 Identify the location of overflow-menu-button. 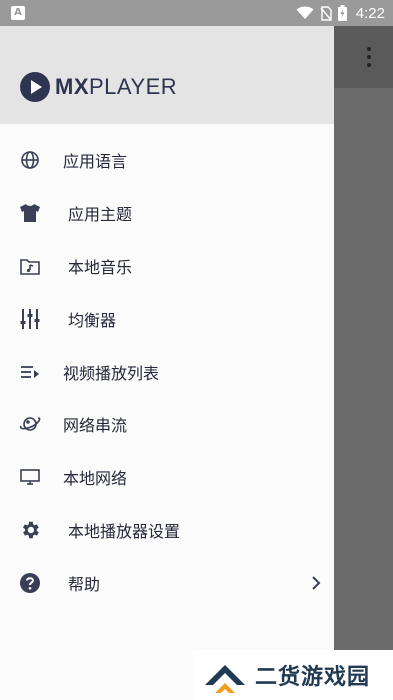
(369, 57).